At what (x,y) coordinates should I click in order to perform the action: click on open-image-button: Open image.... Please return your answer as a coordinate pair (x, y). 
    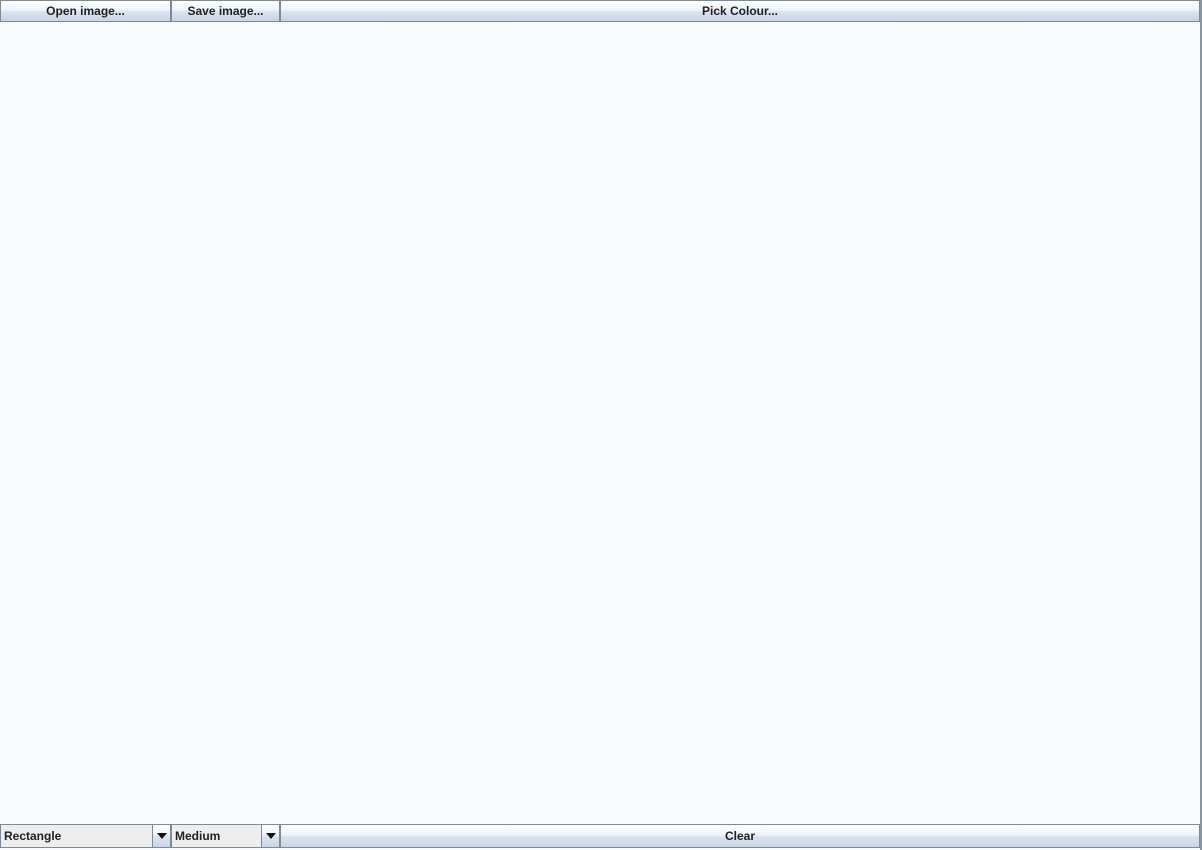
    Looking at the image, I should click on (85, 11).